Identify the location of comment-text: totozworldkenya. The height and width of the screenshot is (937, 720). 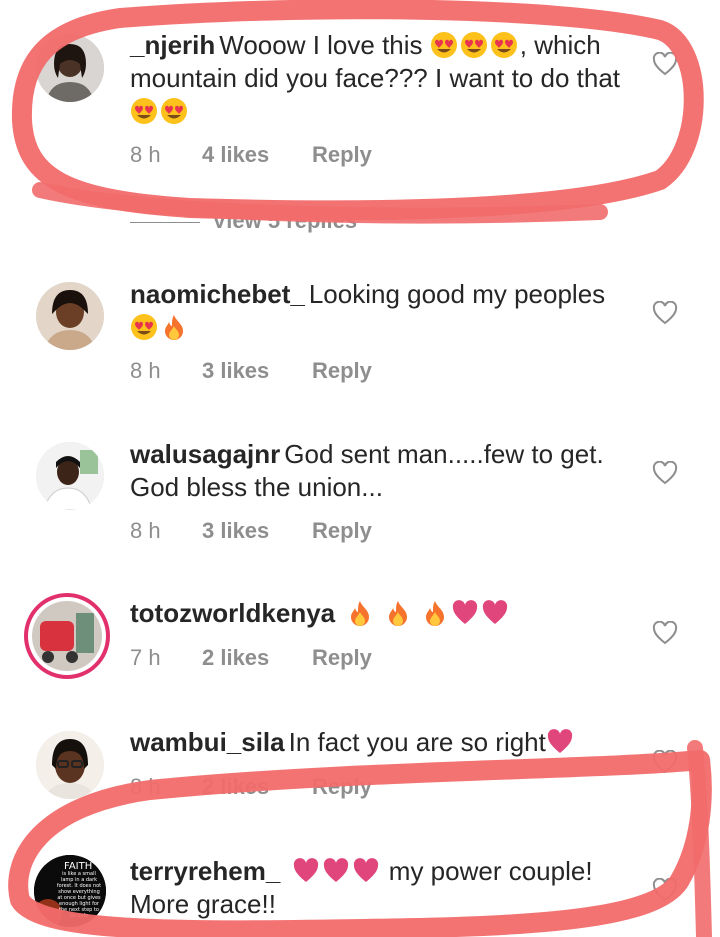
(382, 613).